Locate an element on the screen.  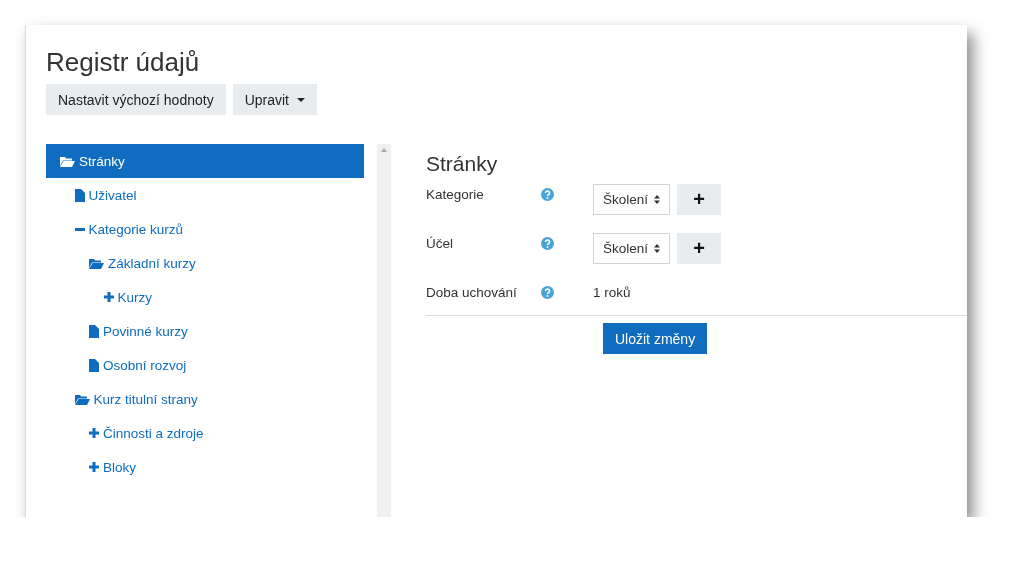
tree-item: Kurzy is located at coordinates (205, 297).